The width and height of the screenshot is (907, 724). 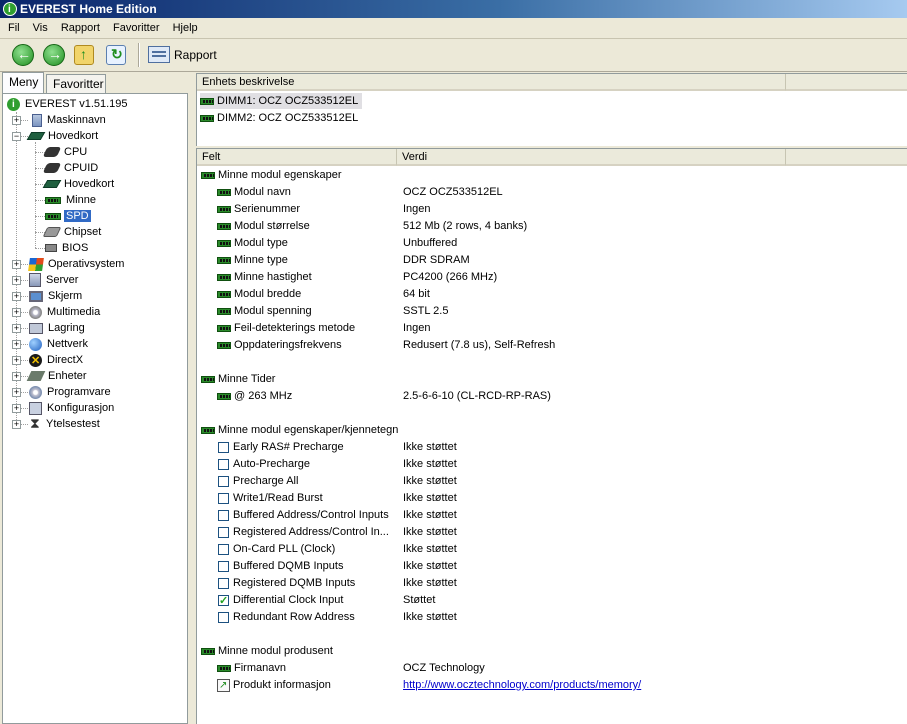 What do you see at coordinates (557, 328) in the screenshot?
I see `table-row: Feil-detekterings metode Ingen` at bounding box center [557, 328].